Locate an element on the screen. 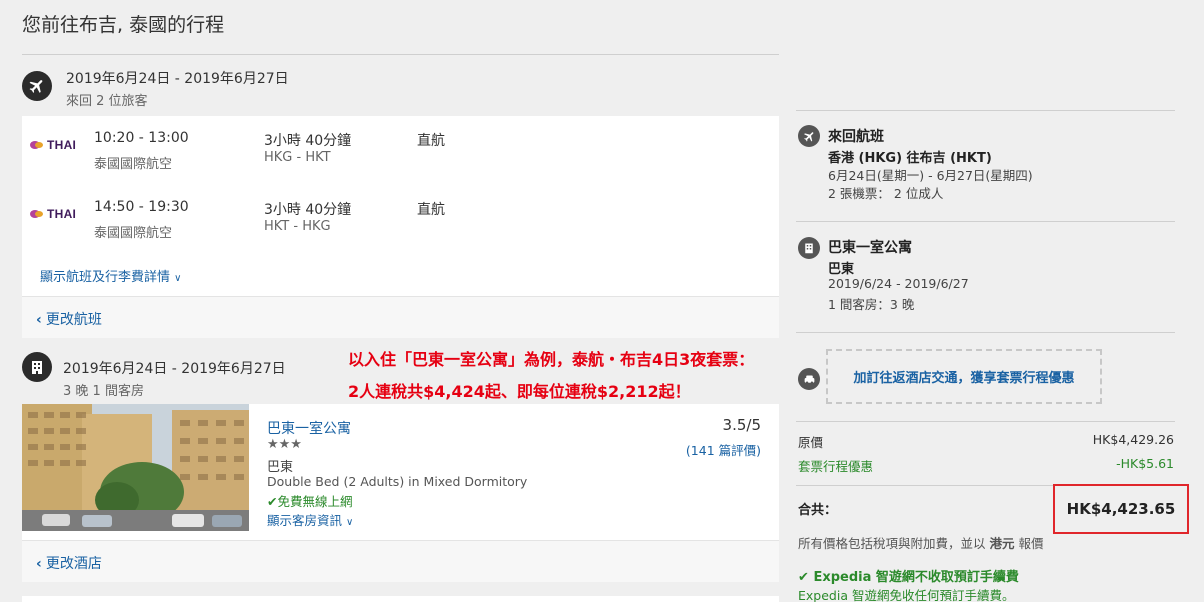  original-price-value: HK$4,429.26 is located at coordinates (1133, 439).